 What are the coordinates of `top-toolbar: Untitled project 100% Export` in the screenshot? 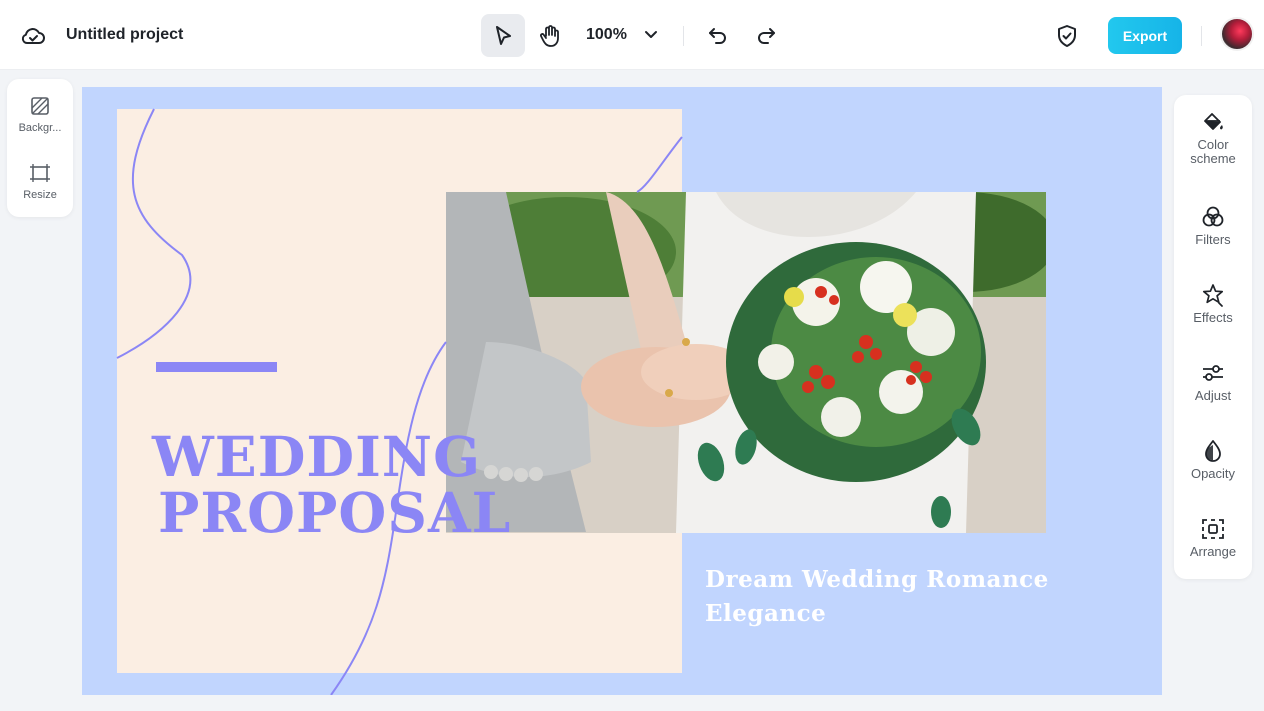 It's located at (632, 35).